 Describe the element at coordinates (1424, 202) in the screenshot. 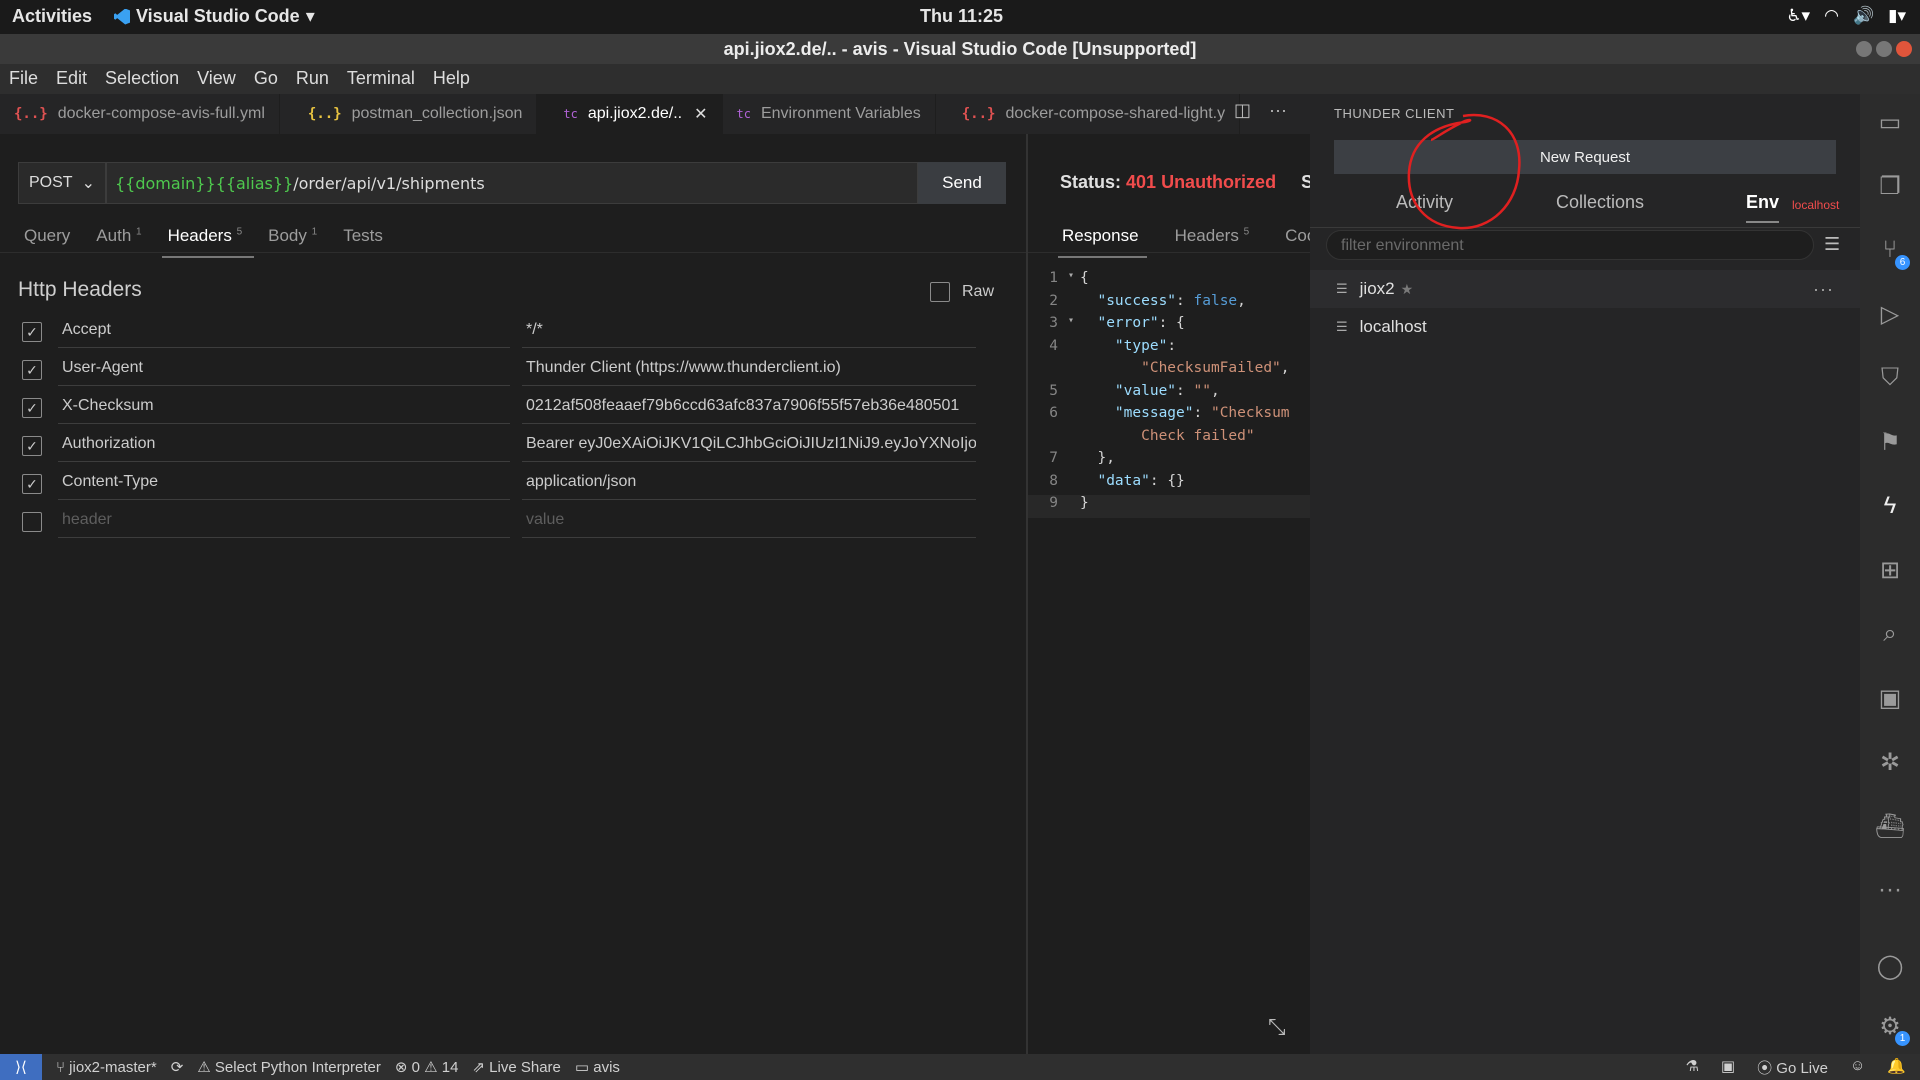

I see `tab-activity: Activity` at that location.